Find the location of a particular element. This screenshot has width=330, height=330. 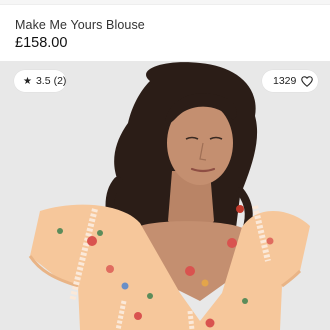

save-favorite-button: 1329 is located at coordinates (290, 81).